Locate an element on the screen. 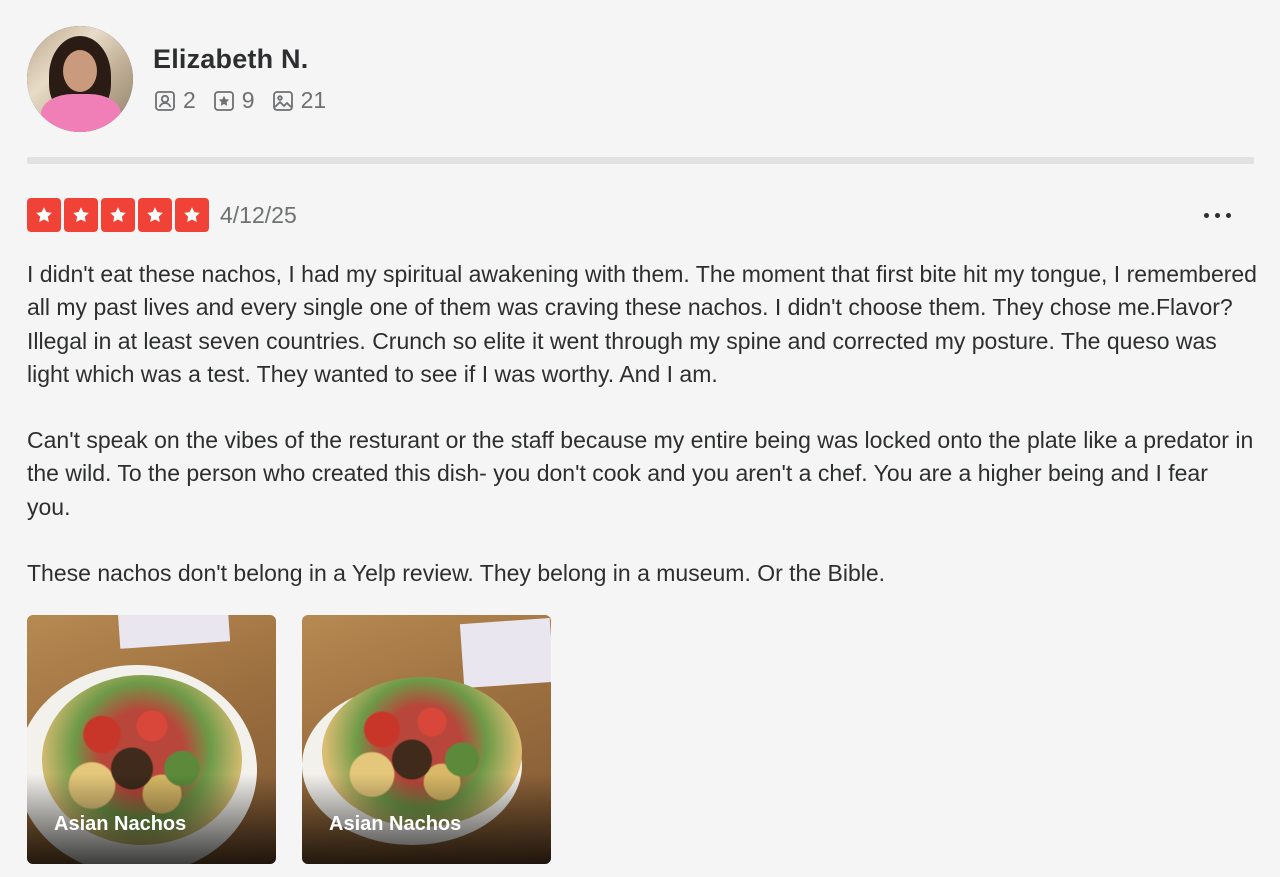  user-stats: 2 9 21 is located at coordinates (239, 100).